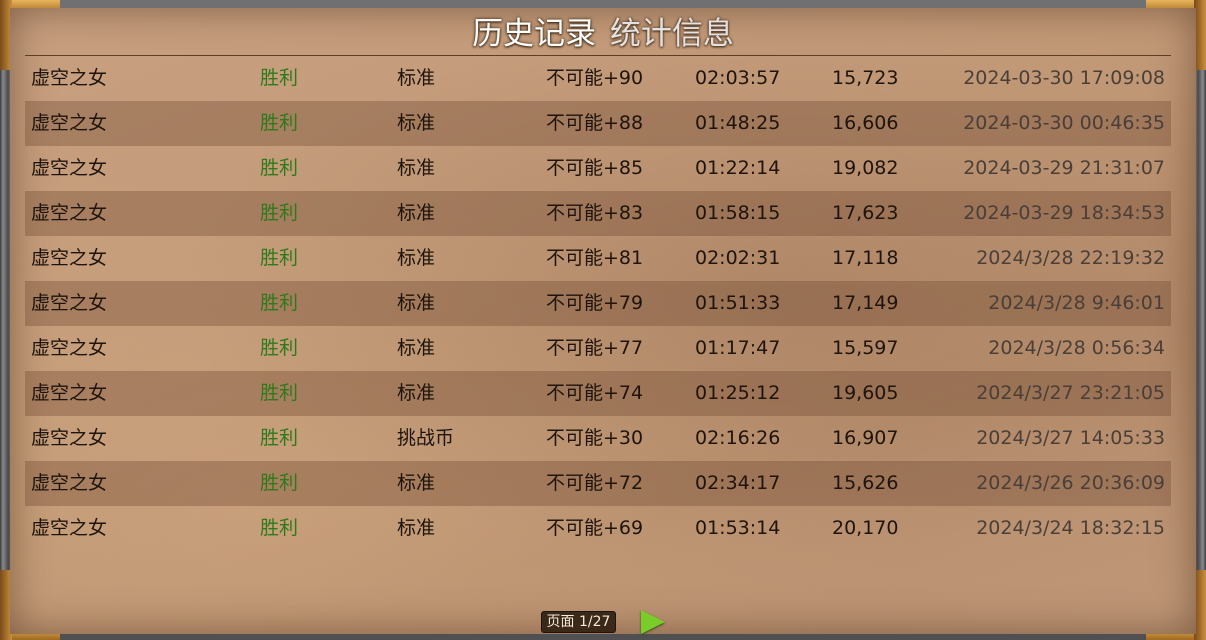  Describe the element at coordinates (595, 258) in the screenshot. I see `difficulty-label: 不可能+81` at that location.